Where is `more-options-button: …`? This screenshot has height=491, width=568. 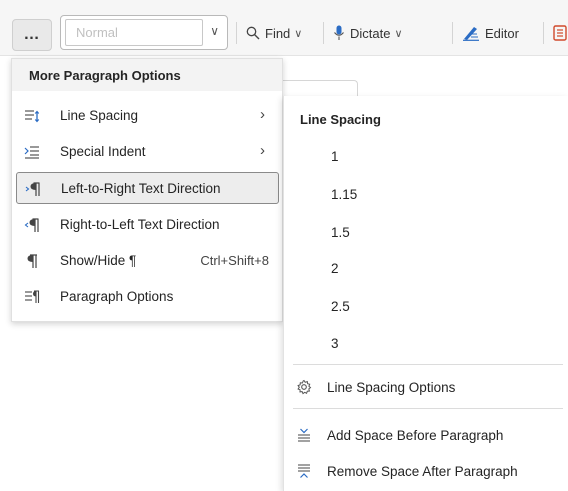 more-options-button: … is located at coordinates (32, 35).